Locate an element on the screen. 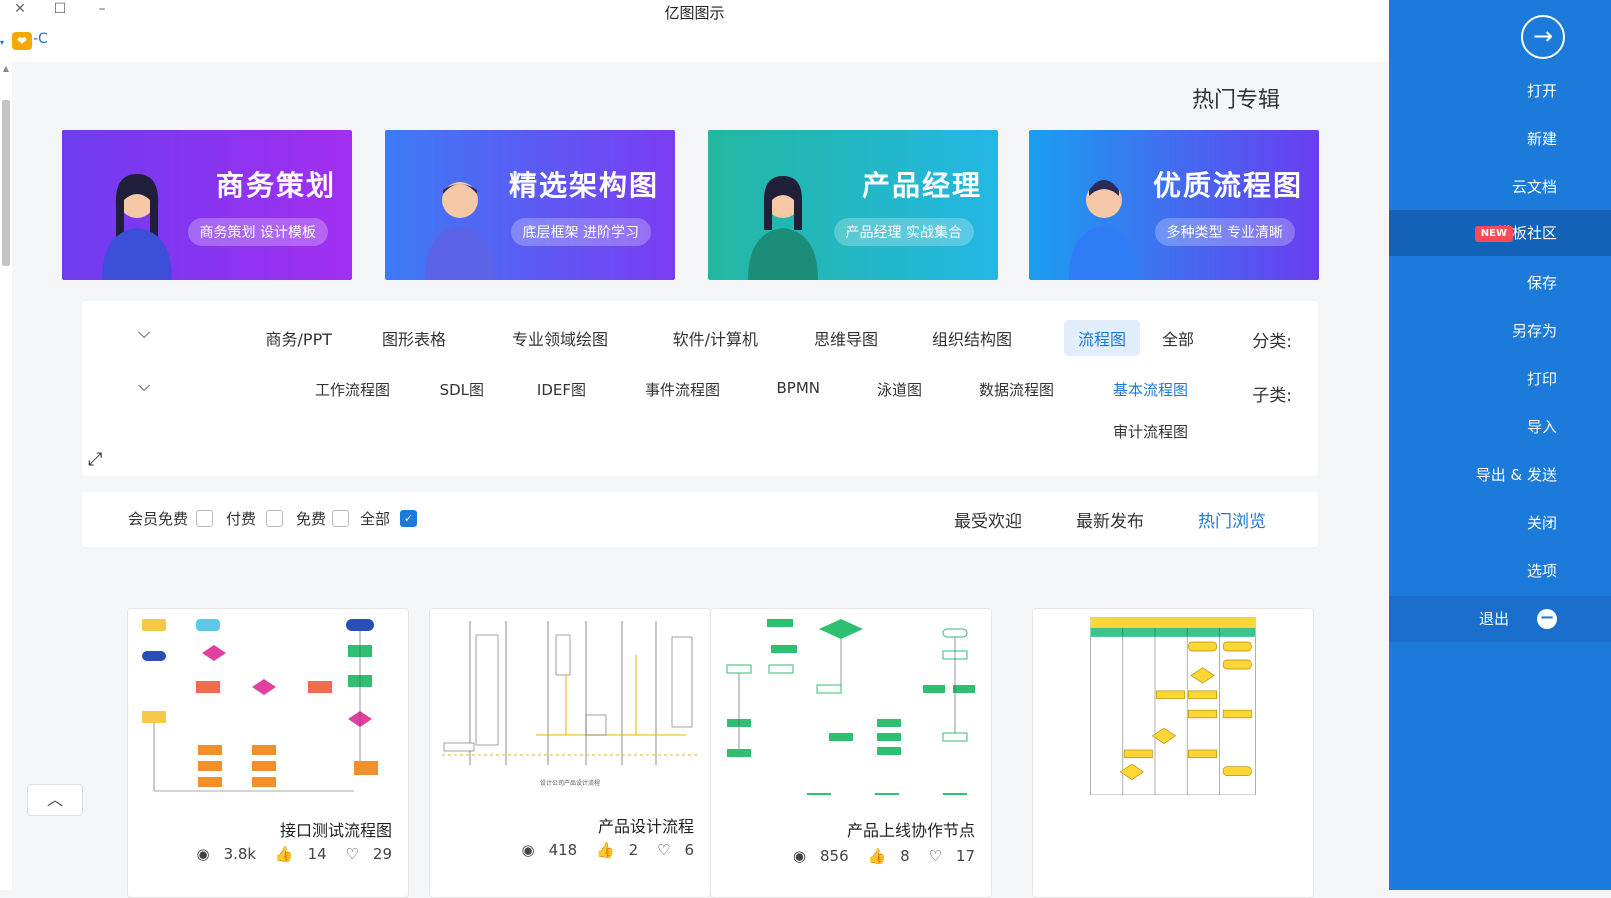 This screenshot has width=1611, height=898. title-bar: 亿图图示 ✕ ☐ – is located at coordinates (694, 14).